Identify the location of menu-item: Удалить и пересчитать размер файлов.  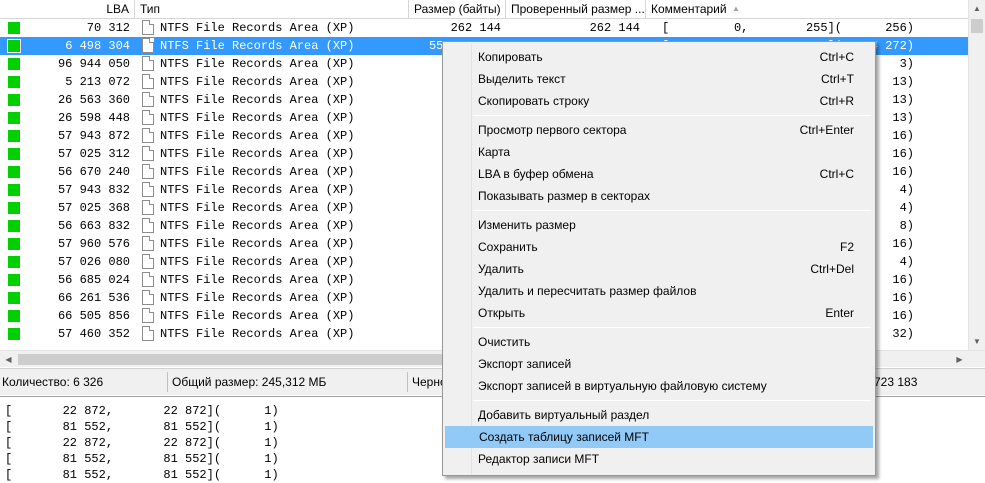
(659, 291).